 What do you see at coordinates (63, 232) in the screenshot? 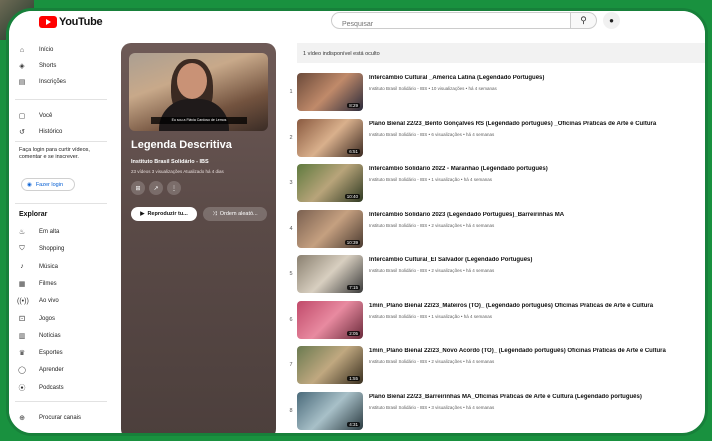
I see `sidebar-explore-item-0: ♨ Em alta` at bounding box center [63, 232].